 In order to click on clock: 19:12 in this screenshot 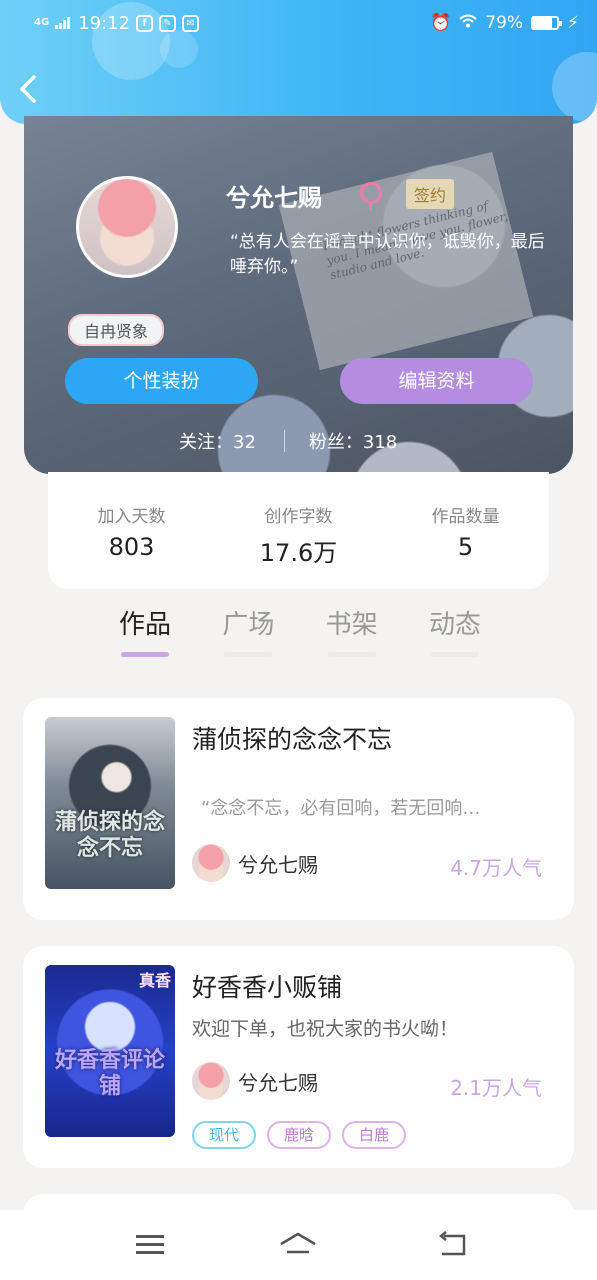, I will do `click(104, 23)`.